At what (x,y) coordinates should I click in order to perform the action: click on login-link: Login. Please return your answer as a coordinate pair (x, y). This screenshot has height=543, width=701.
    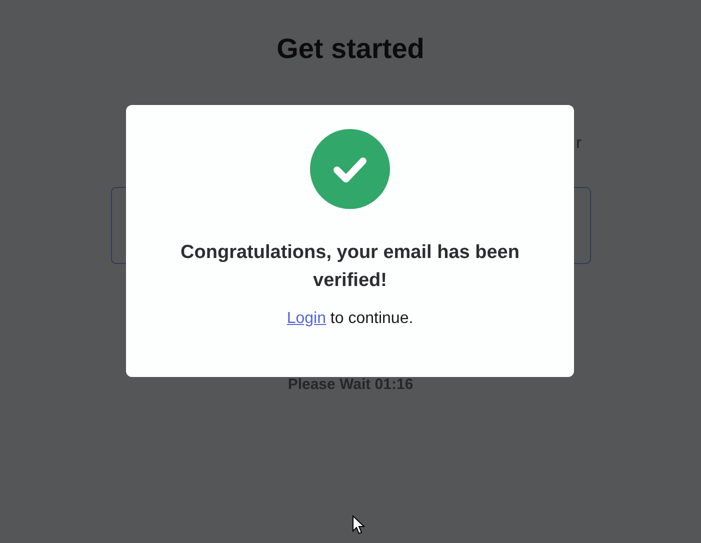
    Looking at the image, I should click on (306, 318).